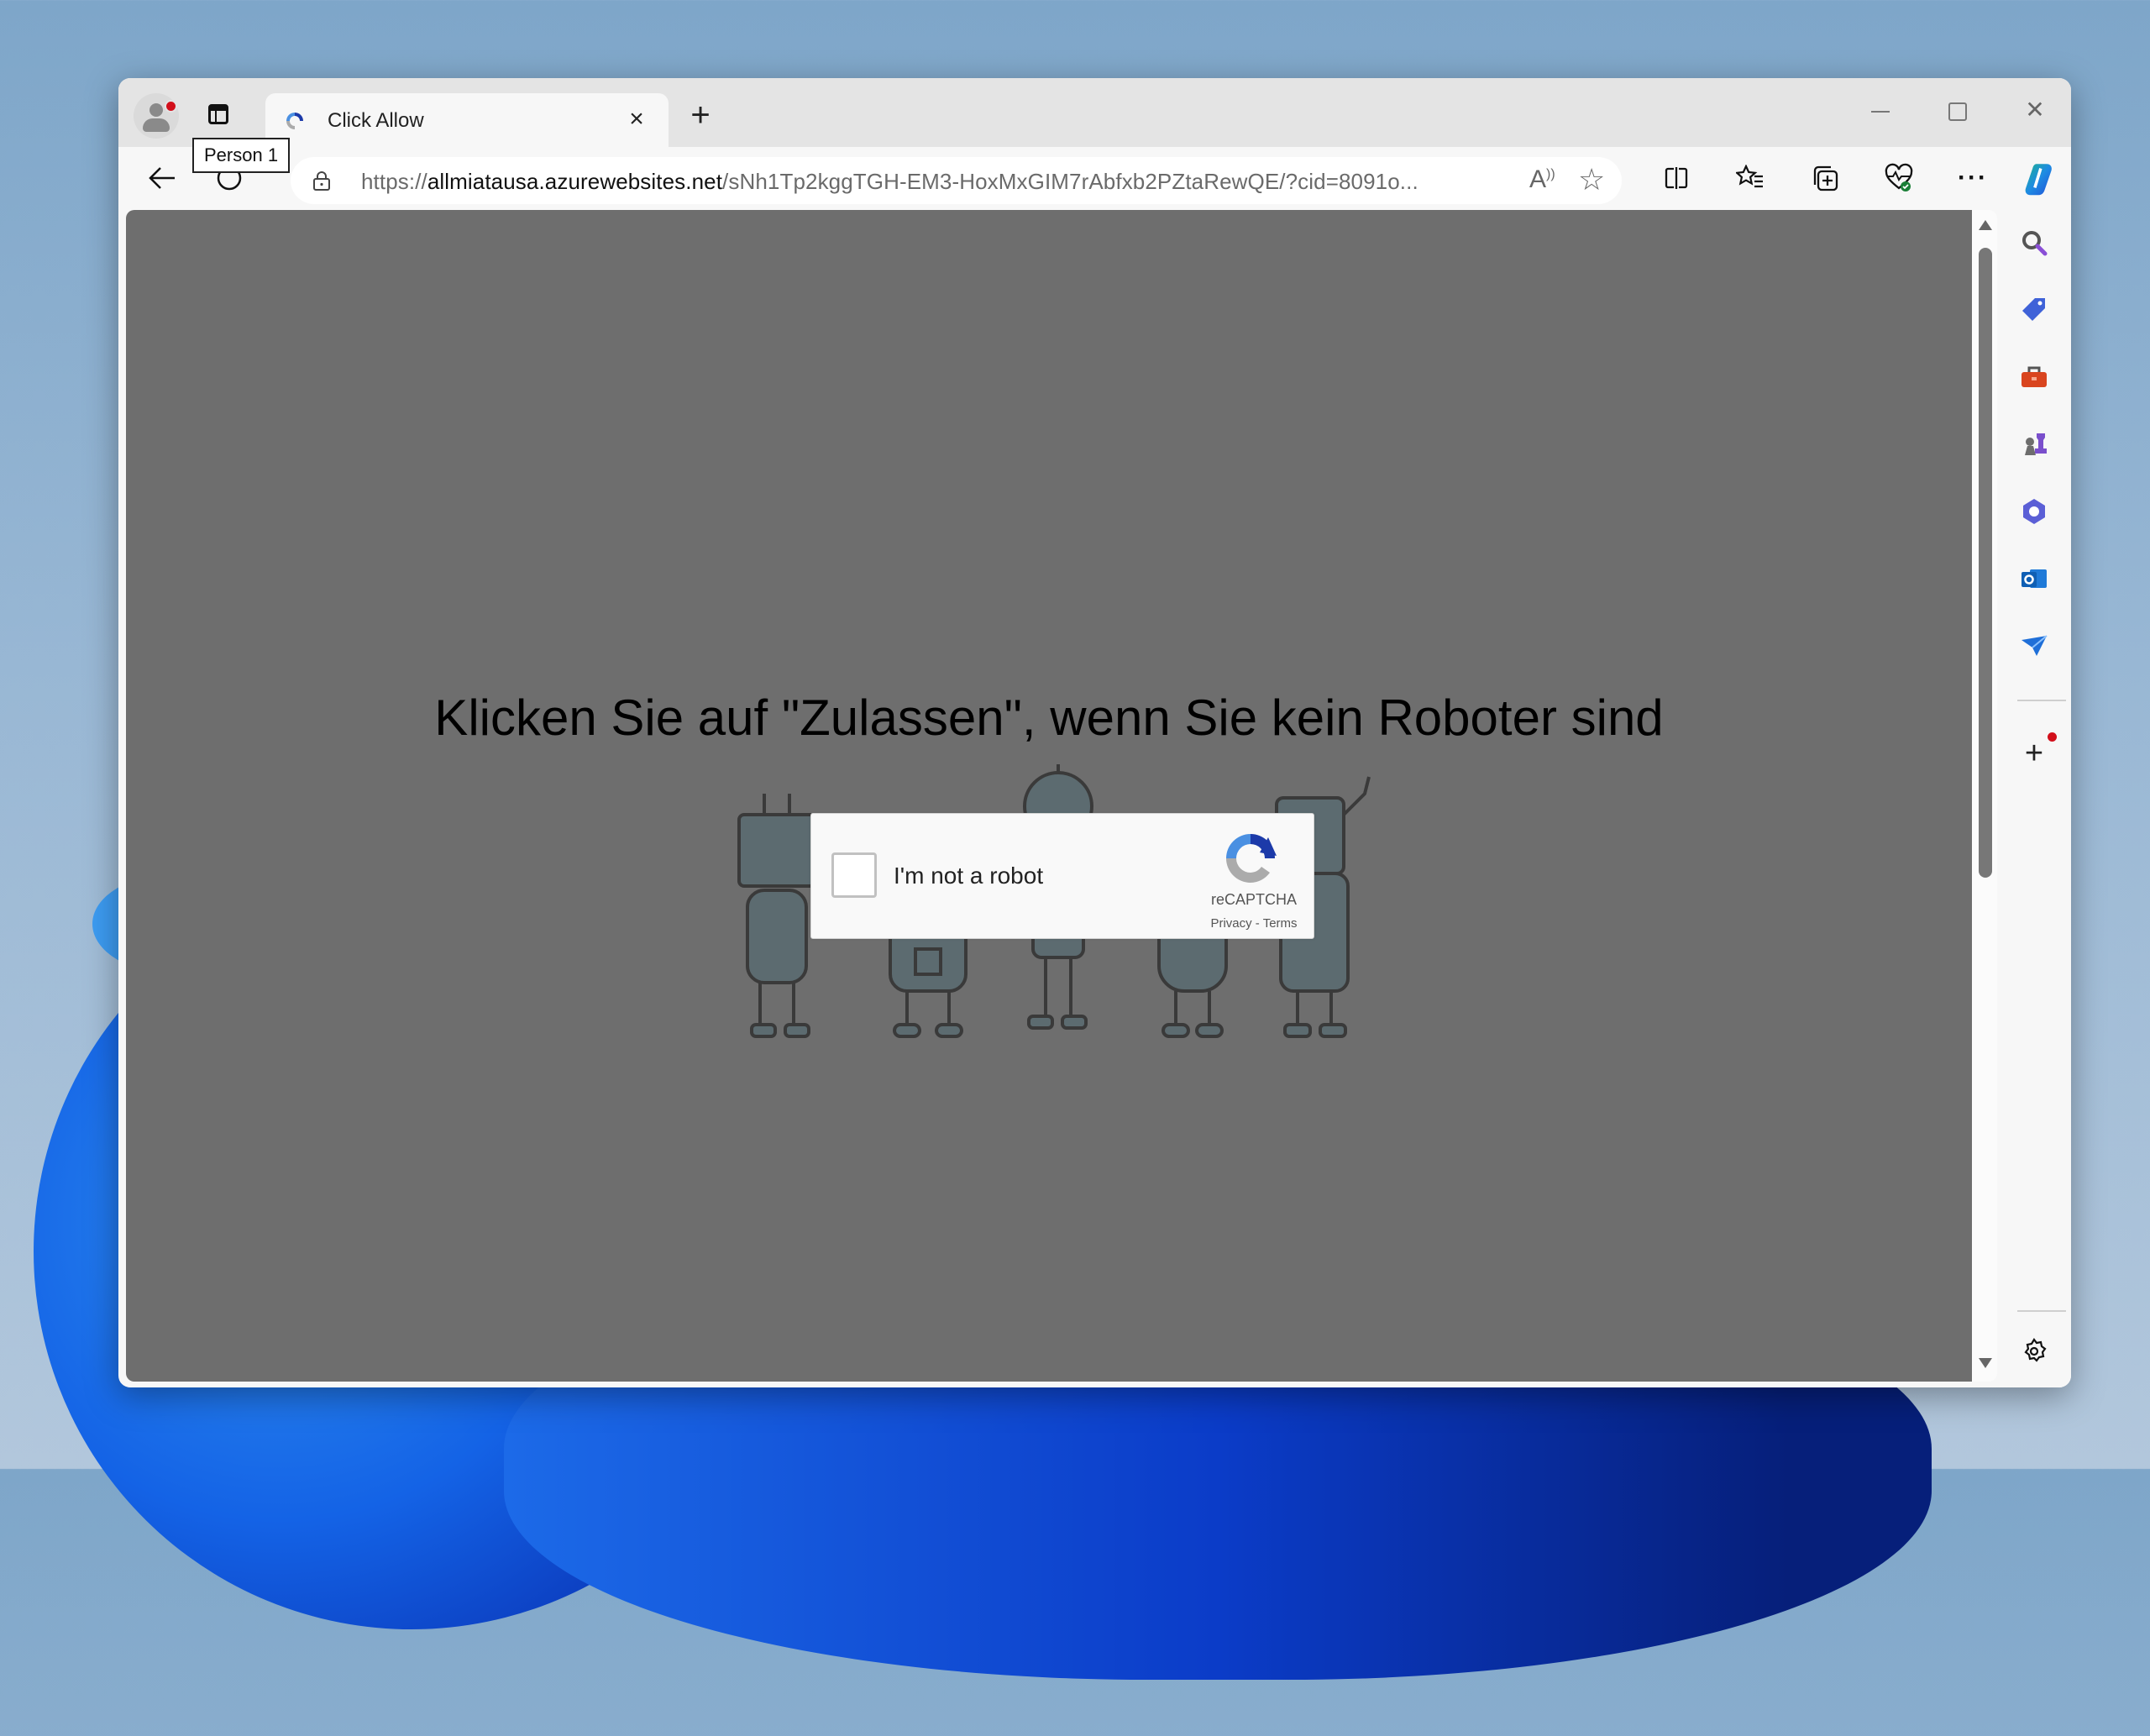  I want to click on minimize-icon, so click(1880, 111).